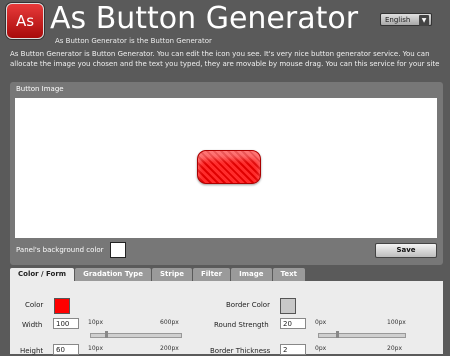  I want to click on height-max-label: 200px, so click(169, 348).